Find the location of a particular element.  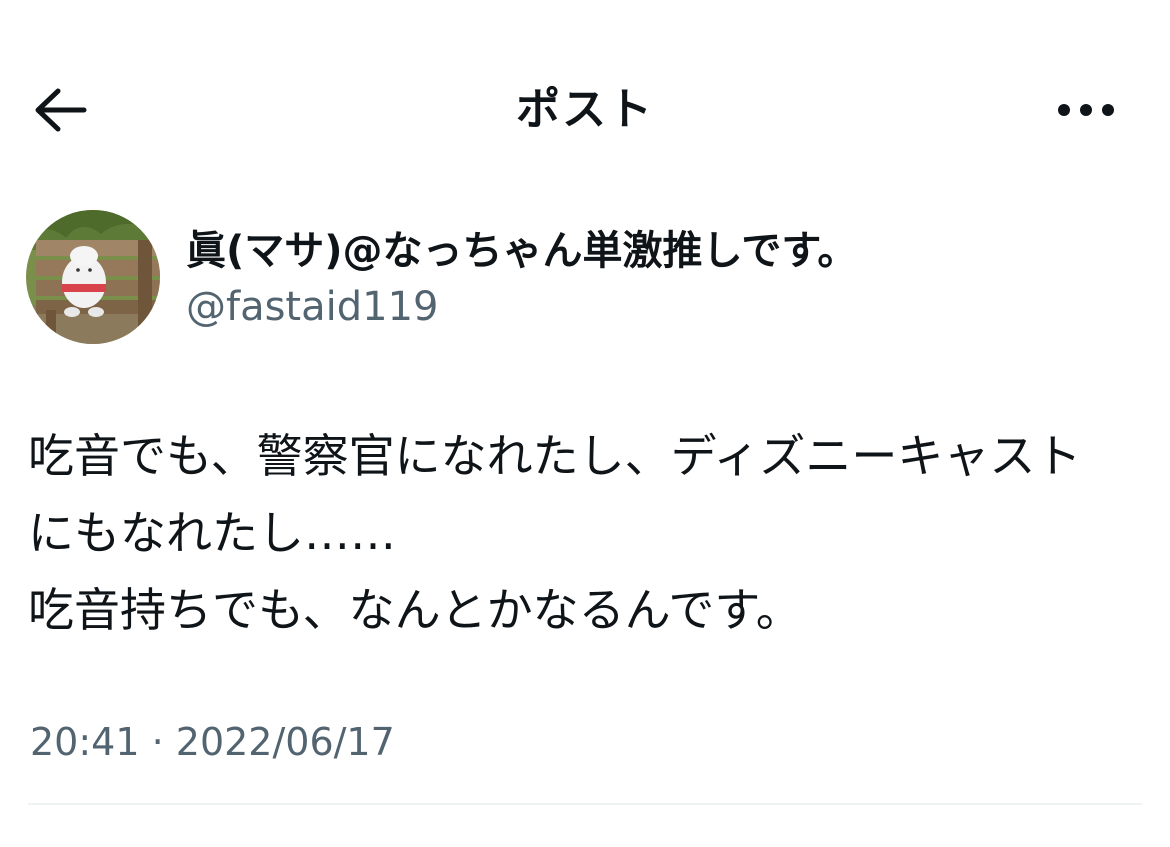

page-title: ポスト is located at coordinates (585, 109).